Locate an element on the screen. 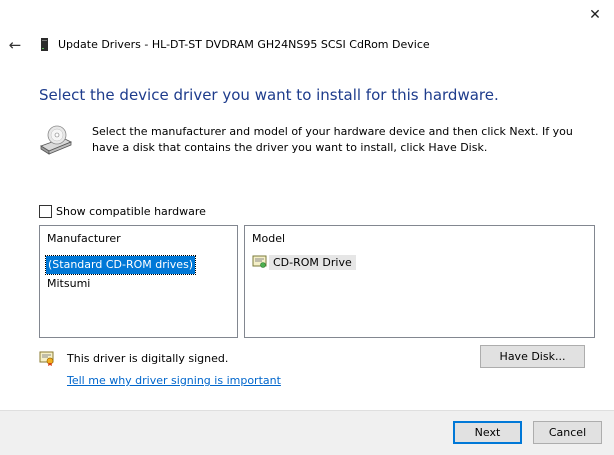  show-compatible-checkbox: Show compatible hardware is located at coordinates (122, 211).